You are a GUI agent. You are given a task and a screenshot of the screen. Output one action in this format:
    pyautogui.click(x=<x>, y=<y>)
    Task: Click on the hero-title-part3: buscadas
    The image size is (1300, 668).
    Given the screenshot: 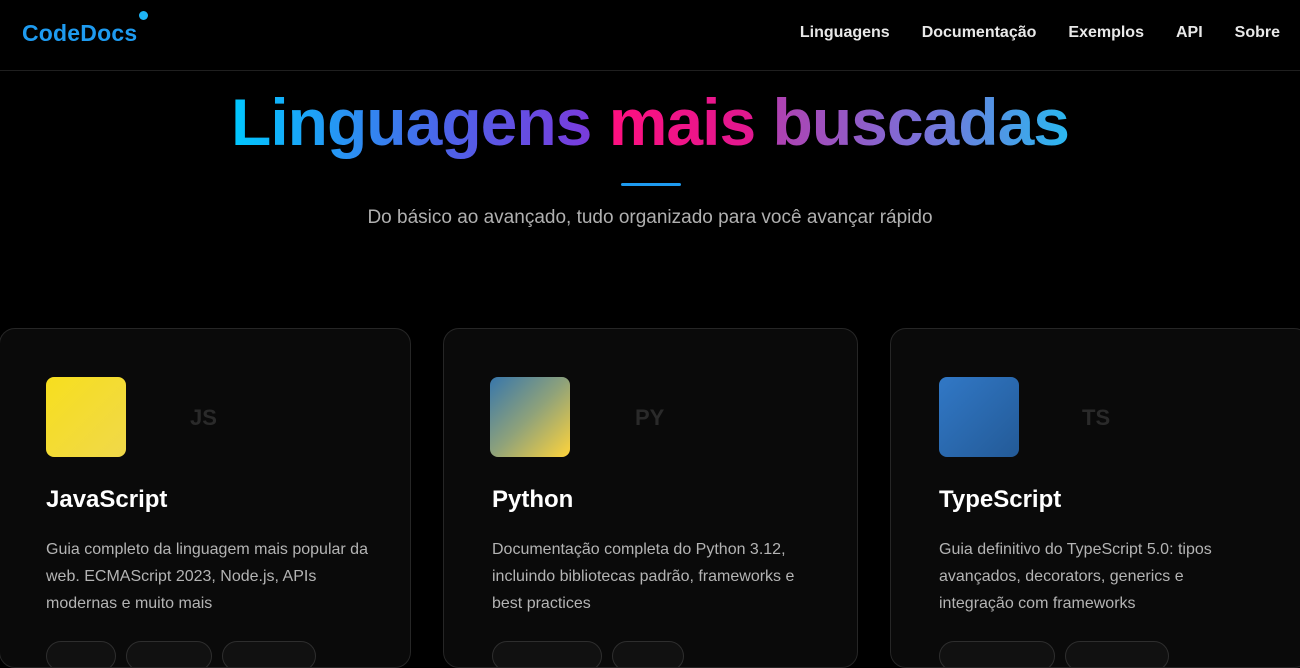 What is the action you would take?
    pyautogui.click(x=921, y=122)
    